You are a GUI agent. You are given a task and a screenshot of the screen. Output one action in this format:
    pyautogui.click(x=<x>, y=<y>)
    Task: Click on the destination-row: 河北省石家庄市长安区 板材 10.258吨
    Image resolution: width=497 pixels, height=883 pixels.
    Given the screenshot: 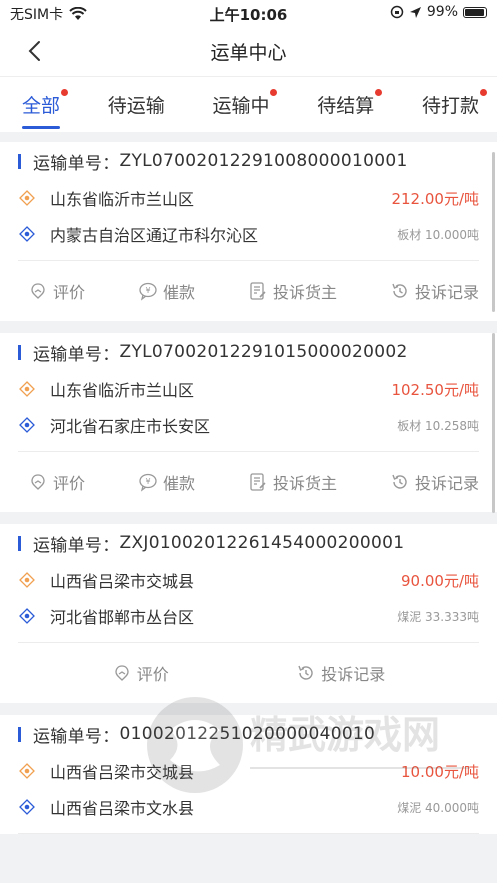 What is the action you would take?
    pyautogui.click(x=248, y=425)
    